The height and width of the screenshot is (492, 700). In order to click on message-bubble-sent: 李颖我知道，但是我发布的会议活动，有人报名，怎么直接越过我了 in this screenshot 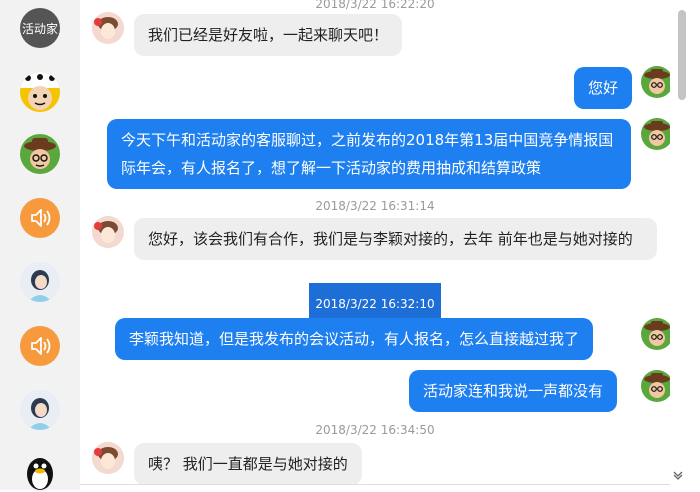, I will do `click(354, 339)`.